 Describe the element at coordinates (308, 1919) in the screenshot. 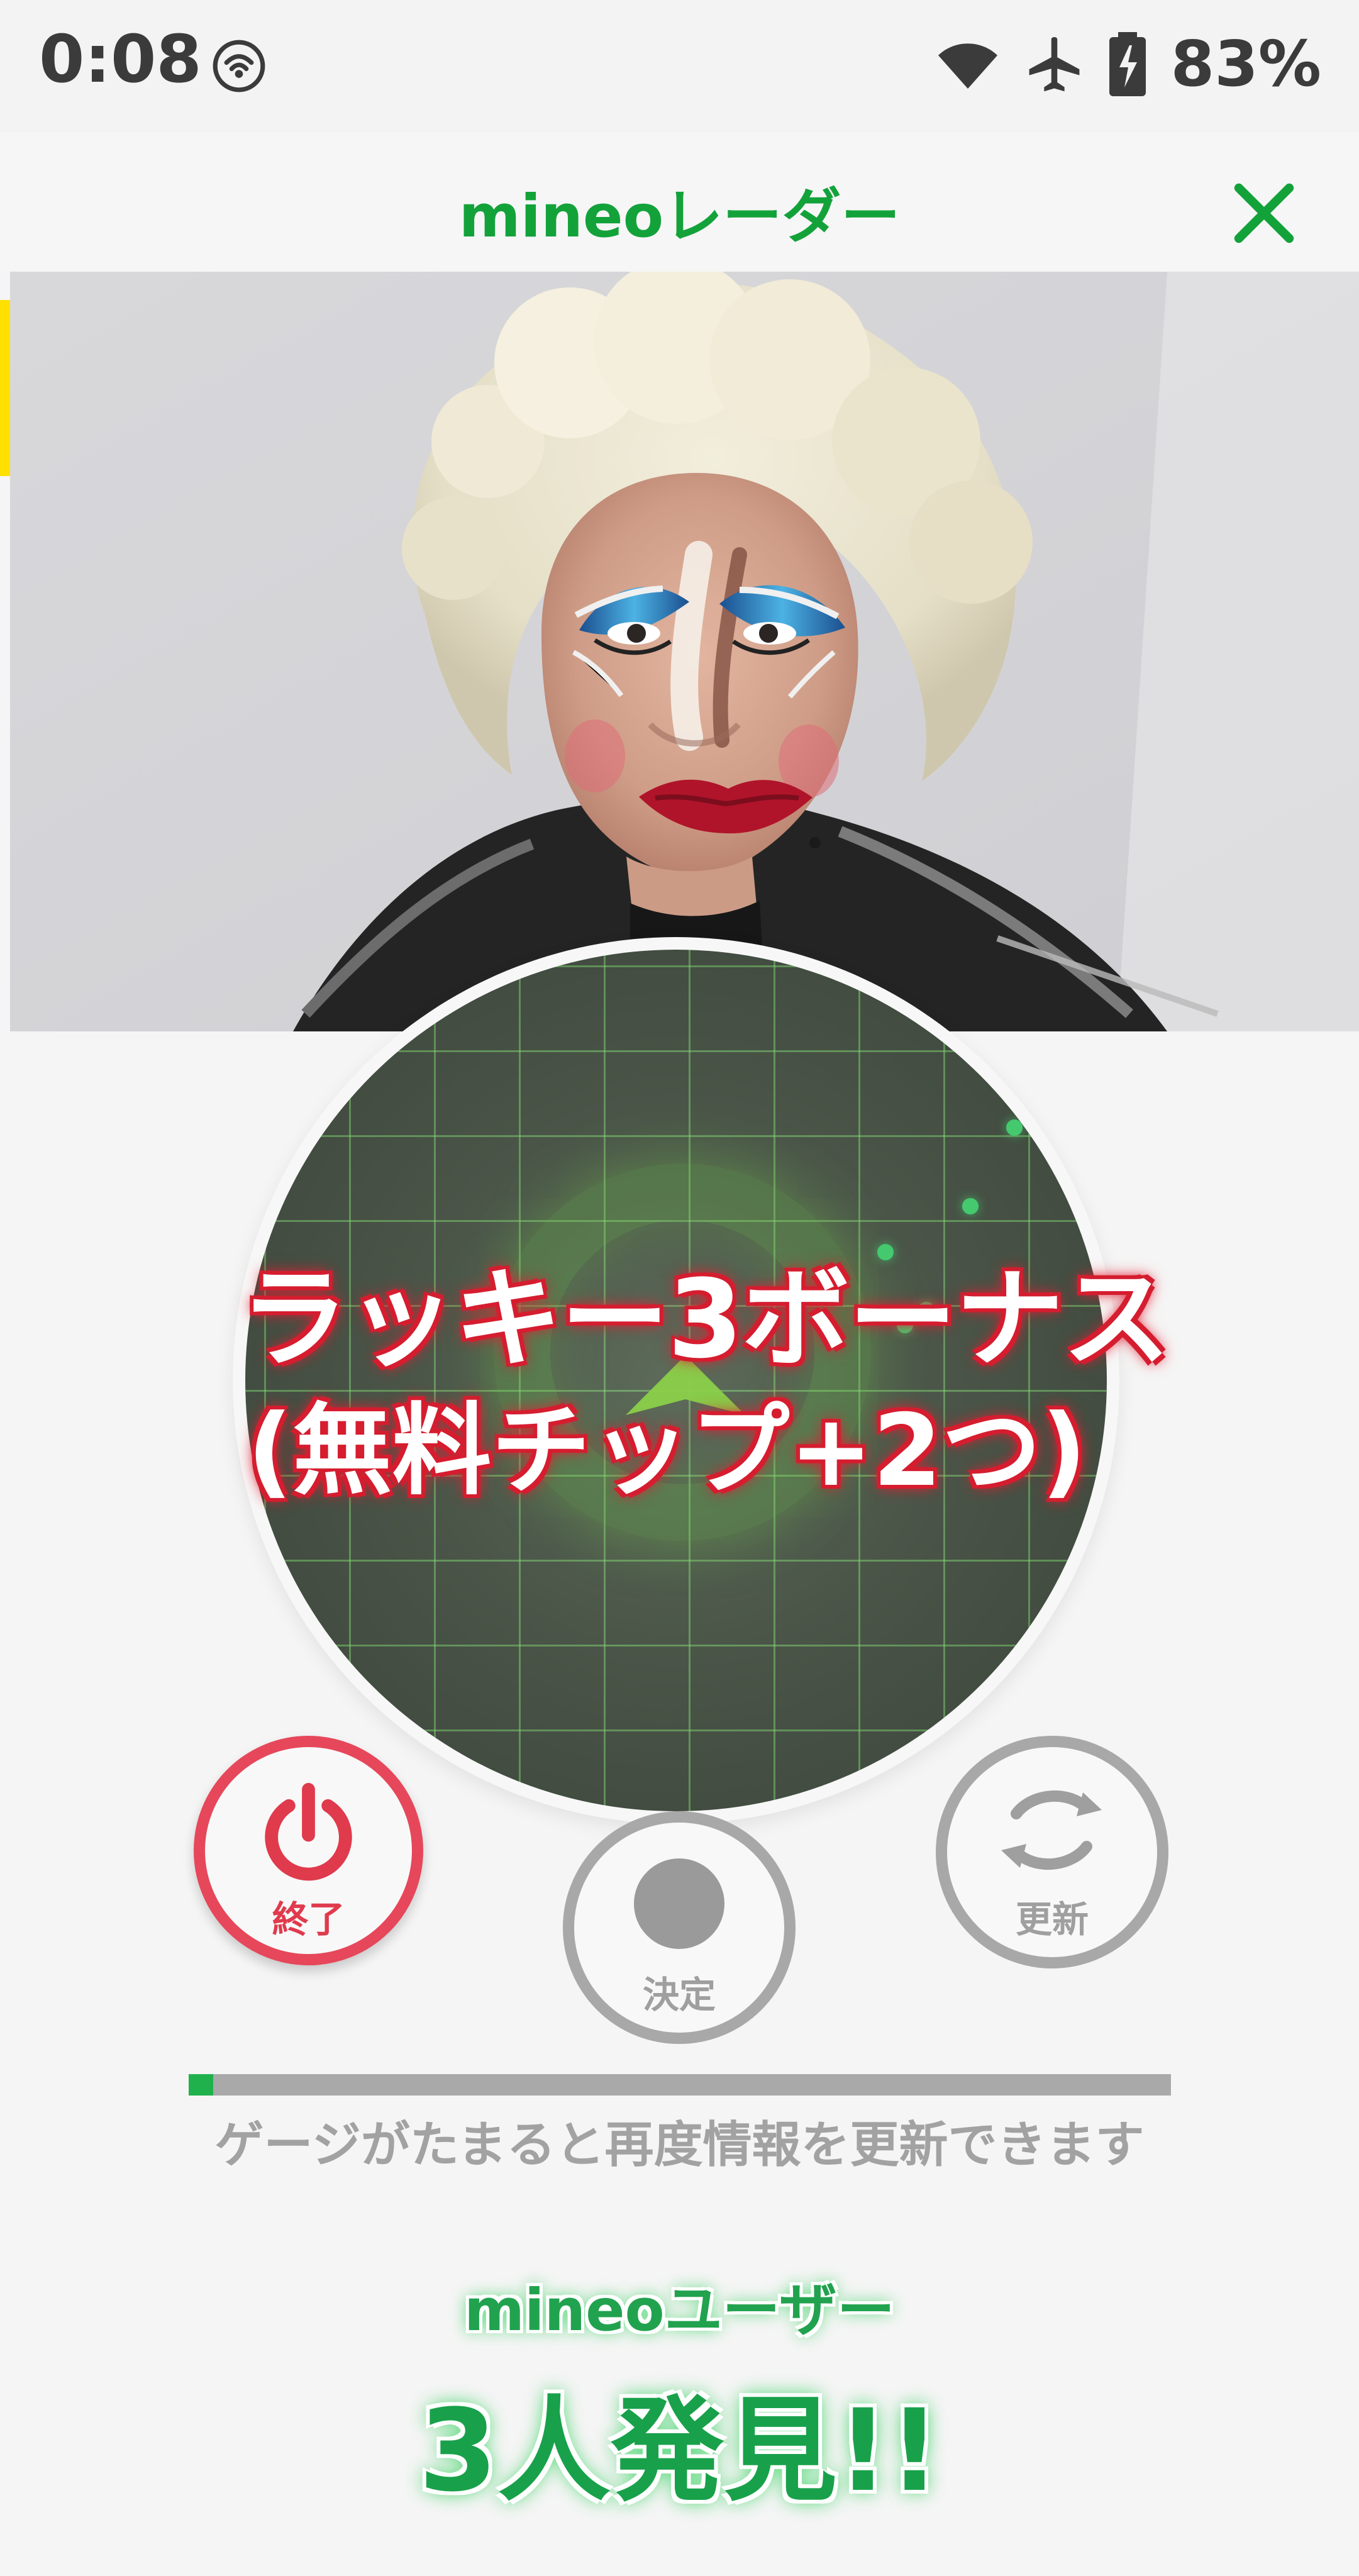

I see `end-button-label: 終了` at that location.